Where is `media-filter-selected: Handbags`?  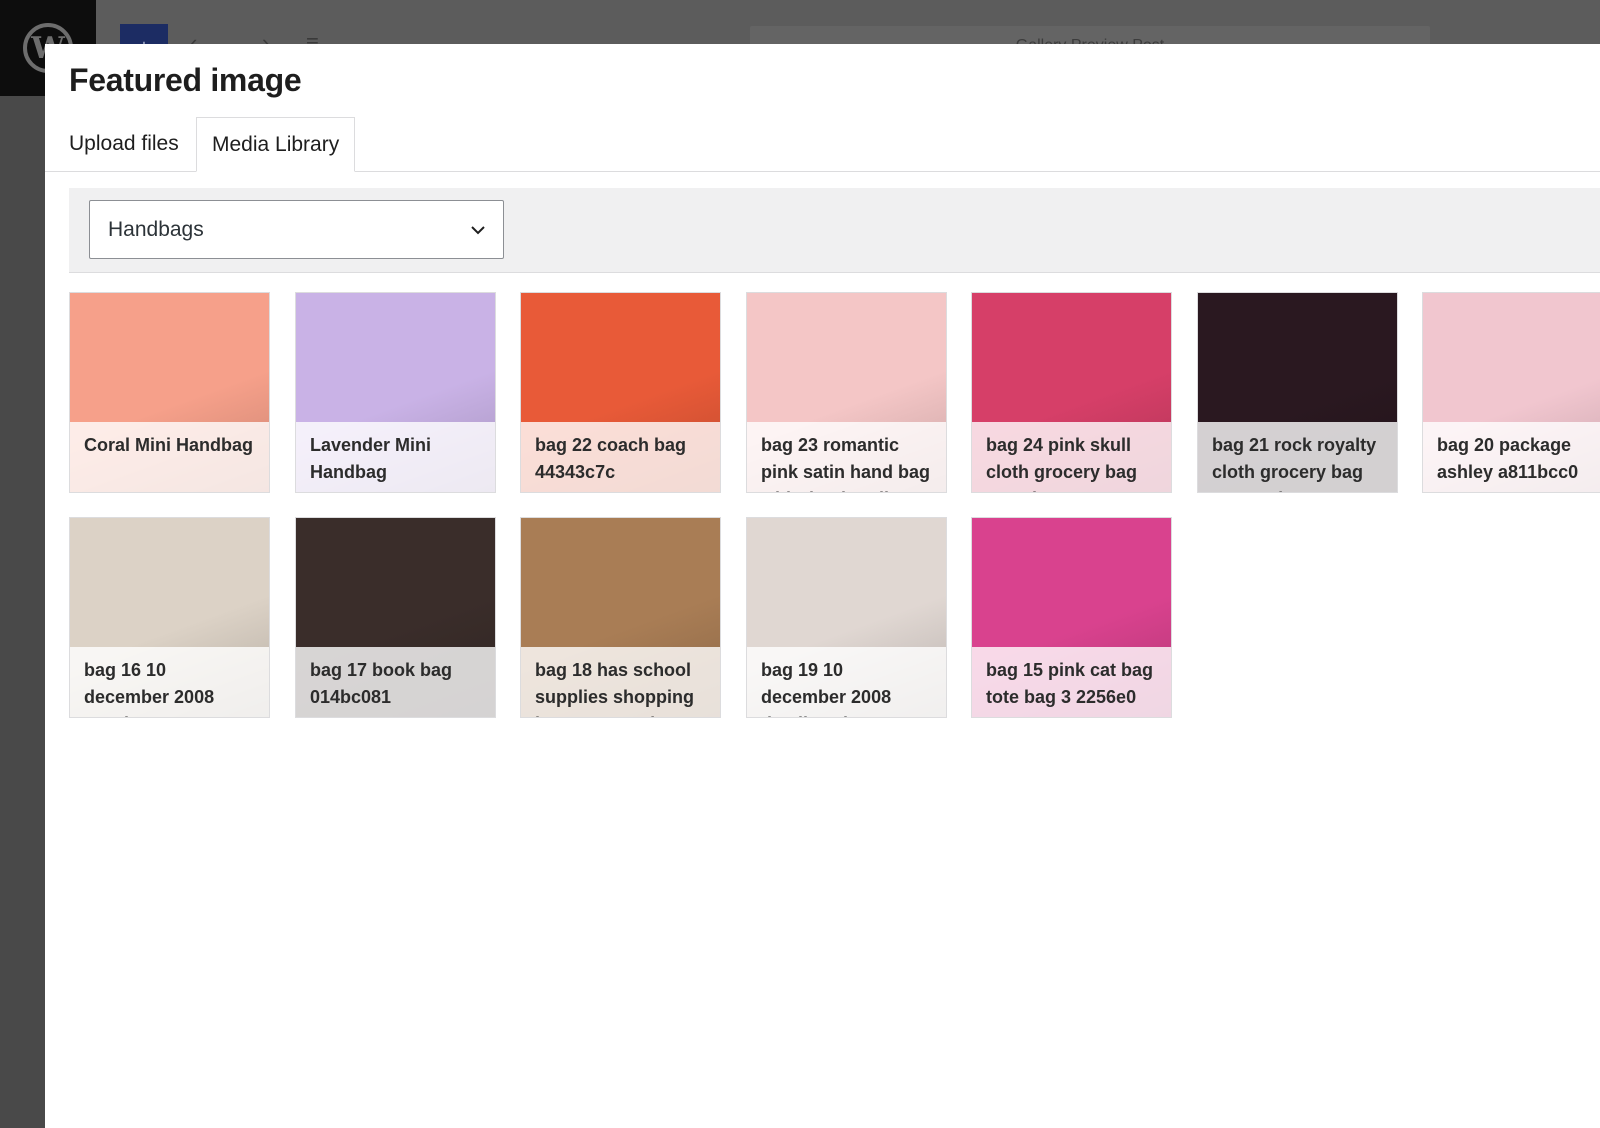
media-filter-selected: Handbags is located at coordinates (156, 229).